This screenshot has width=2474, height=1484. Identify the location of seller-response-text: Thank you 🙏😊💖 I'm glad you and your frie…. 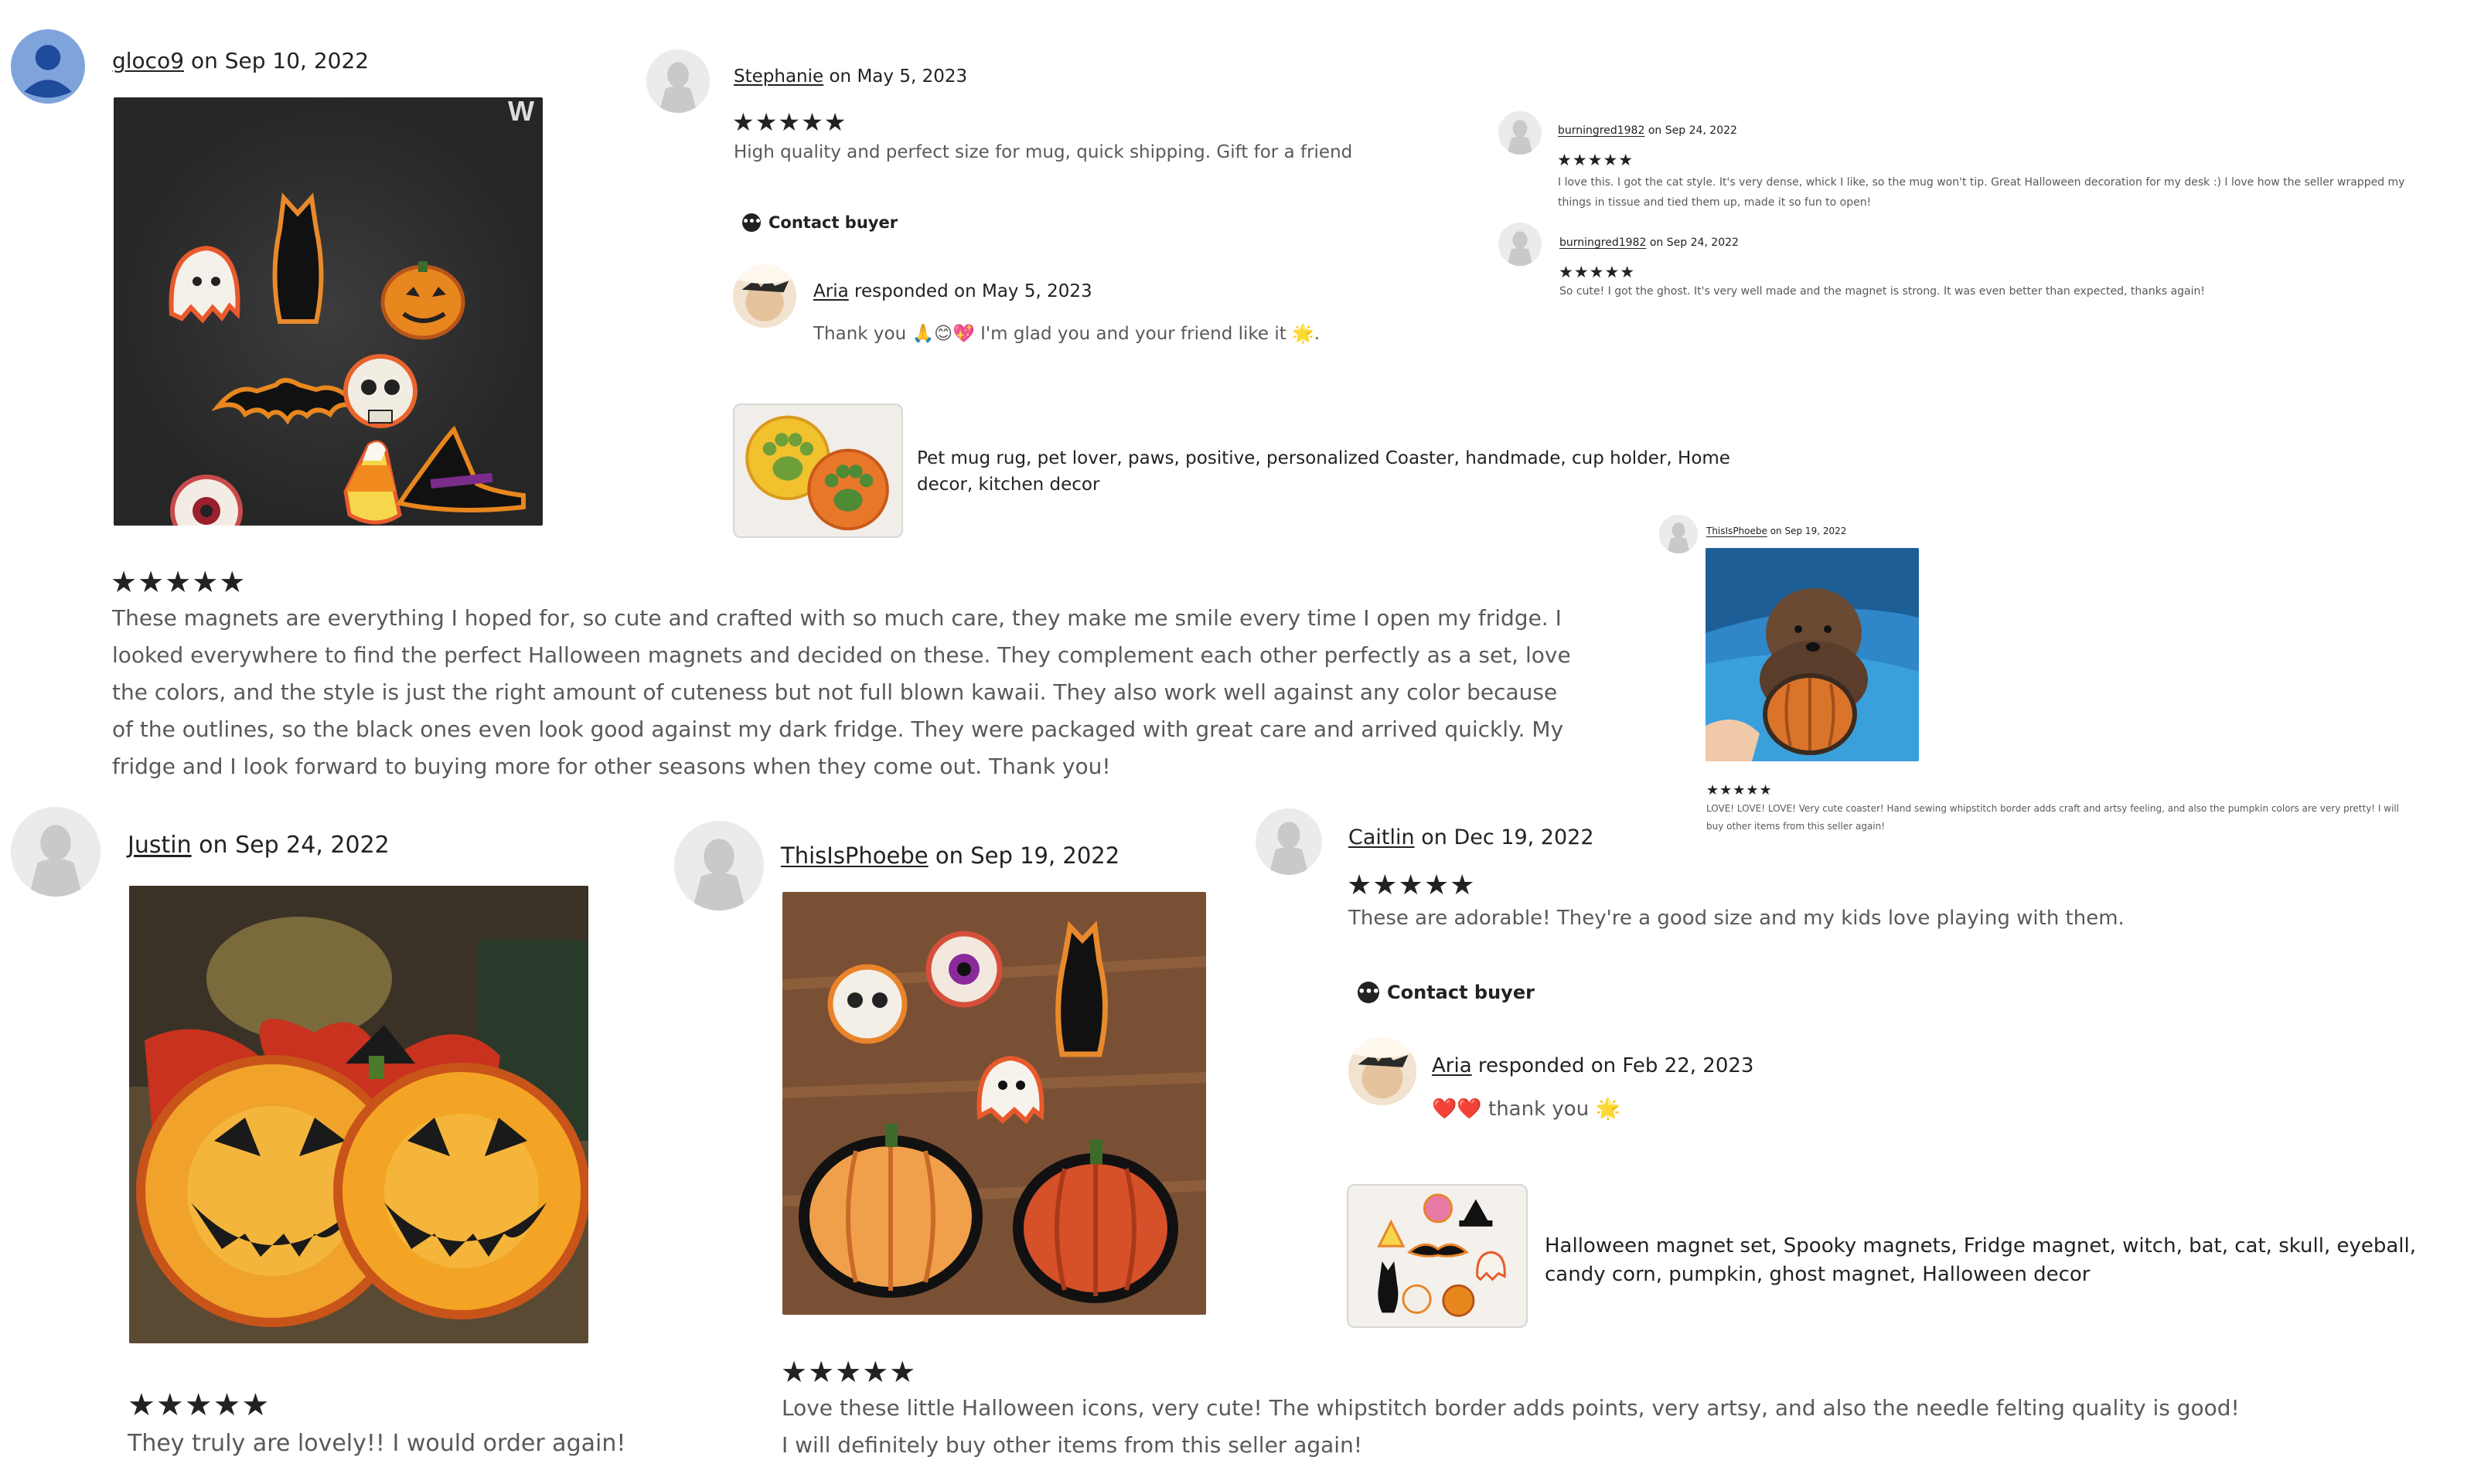
(1066, 334).